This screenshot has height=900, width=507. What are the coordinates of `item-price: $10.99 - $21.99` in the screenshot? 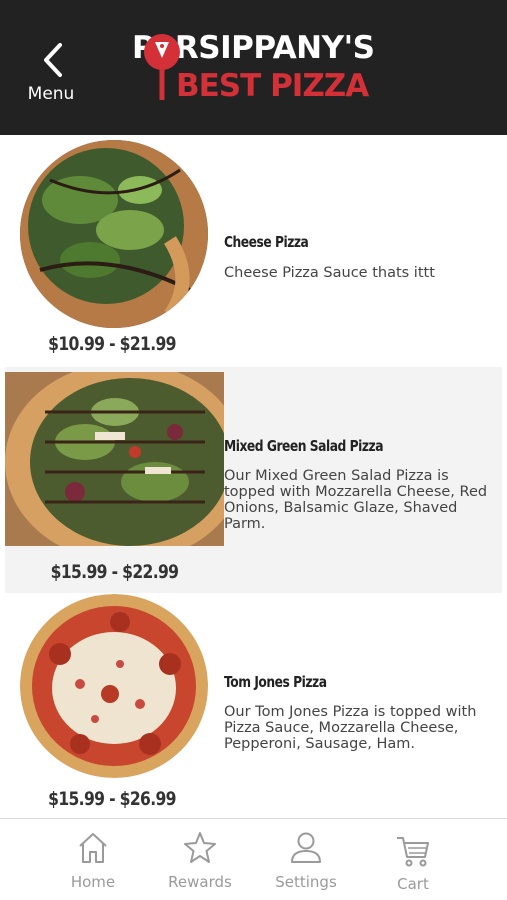 It's located at (112, 344).